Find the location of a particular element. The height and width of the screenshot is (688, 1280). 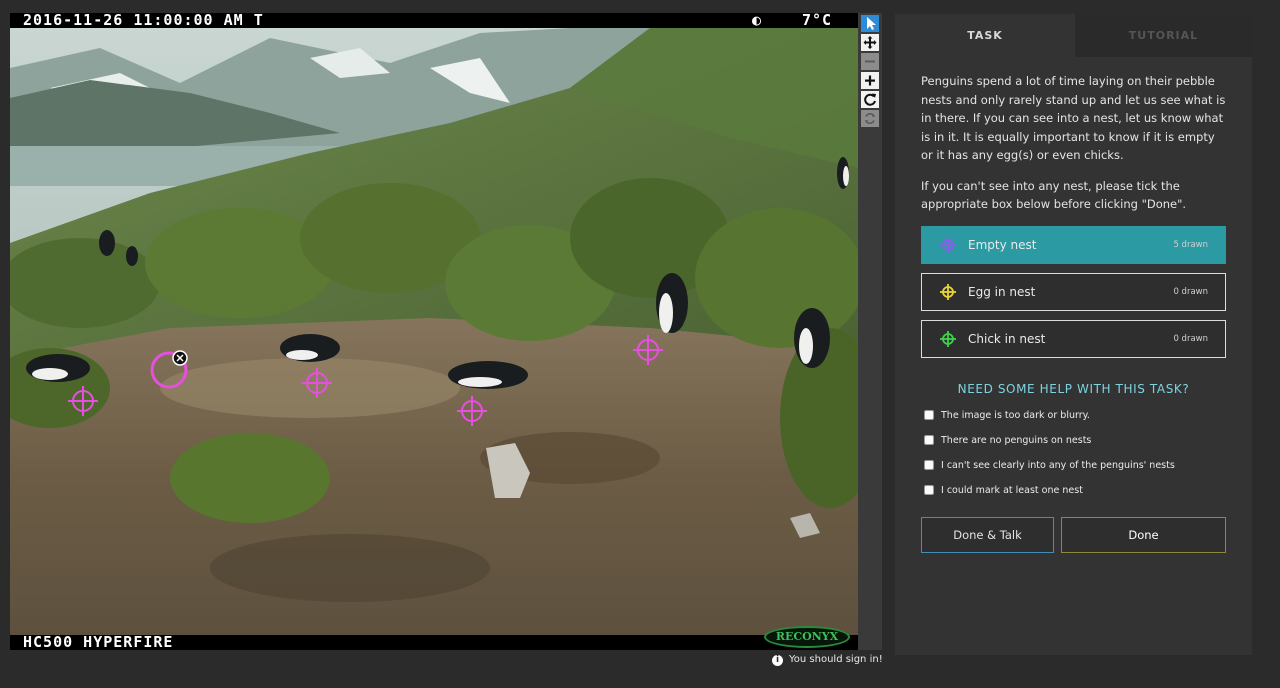

done-button: Done is located at coordinates (1143, 535).